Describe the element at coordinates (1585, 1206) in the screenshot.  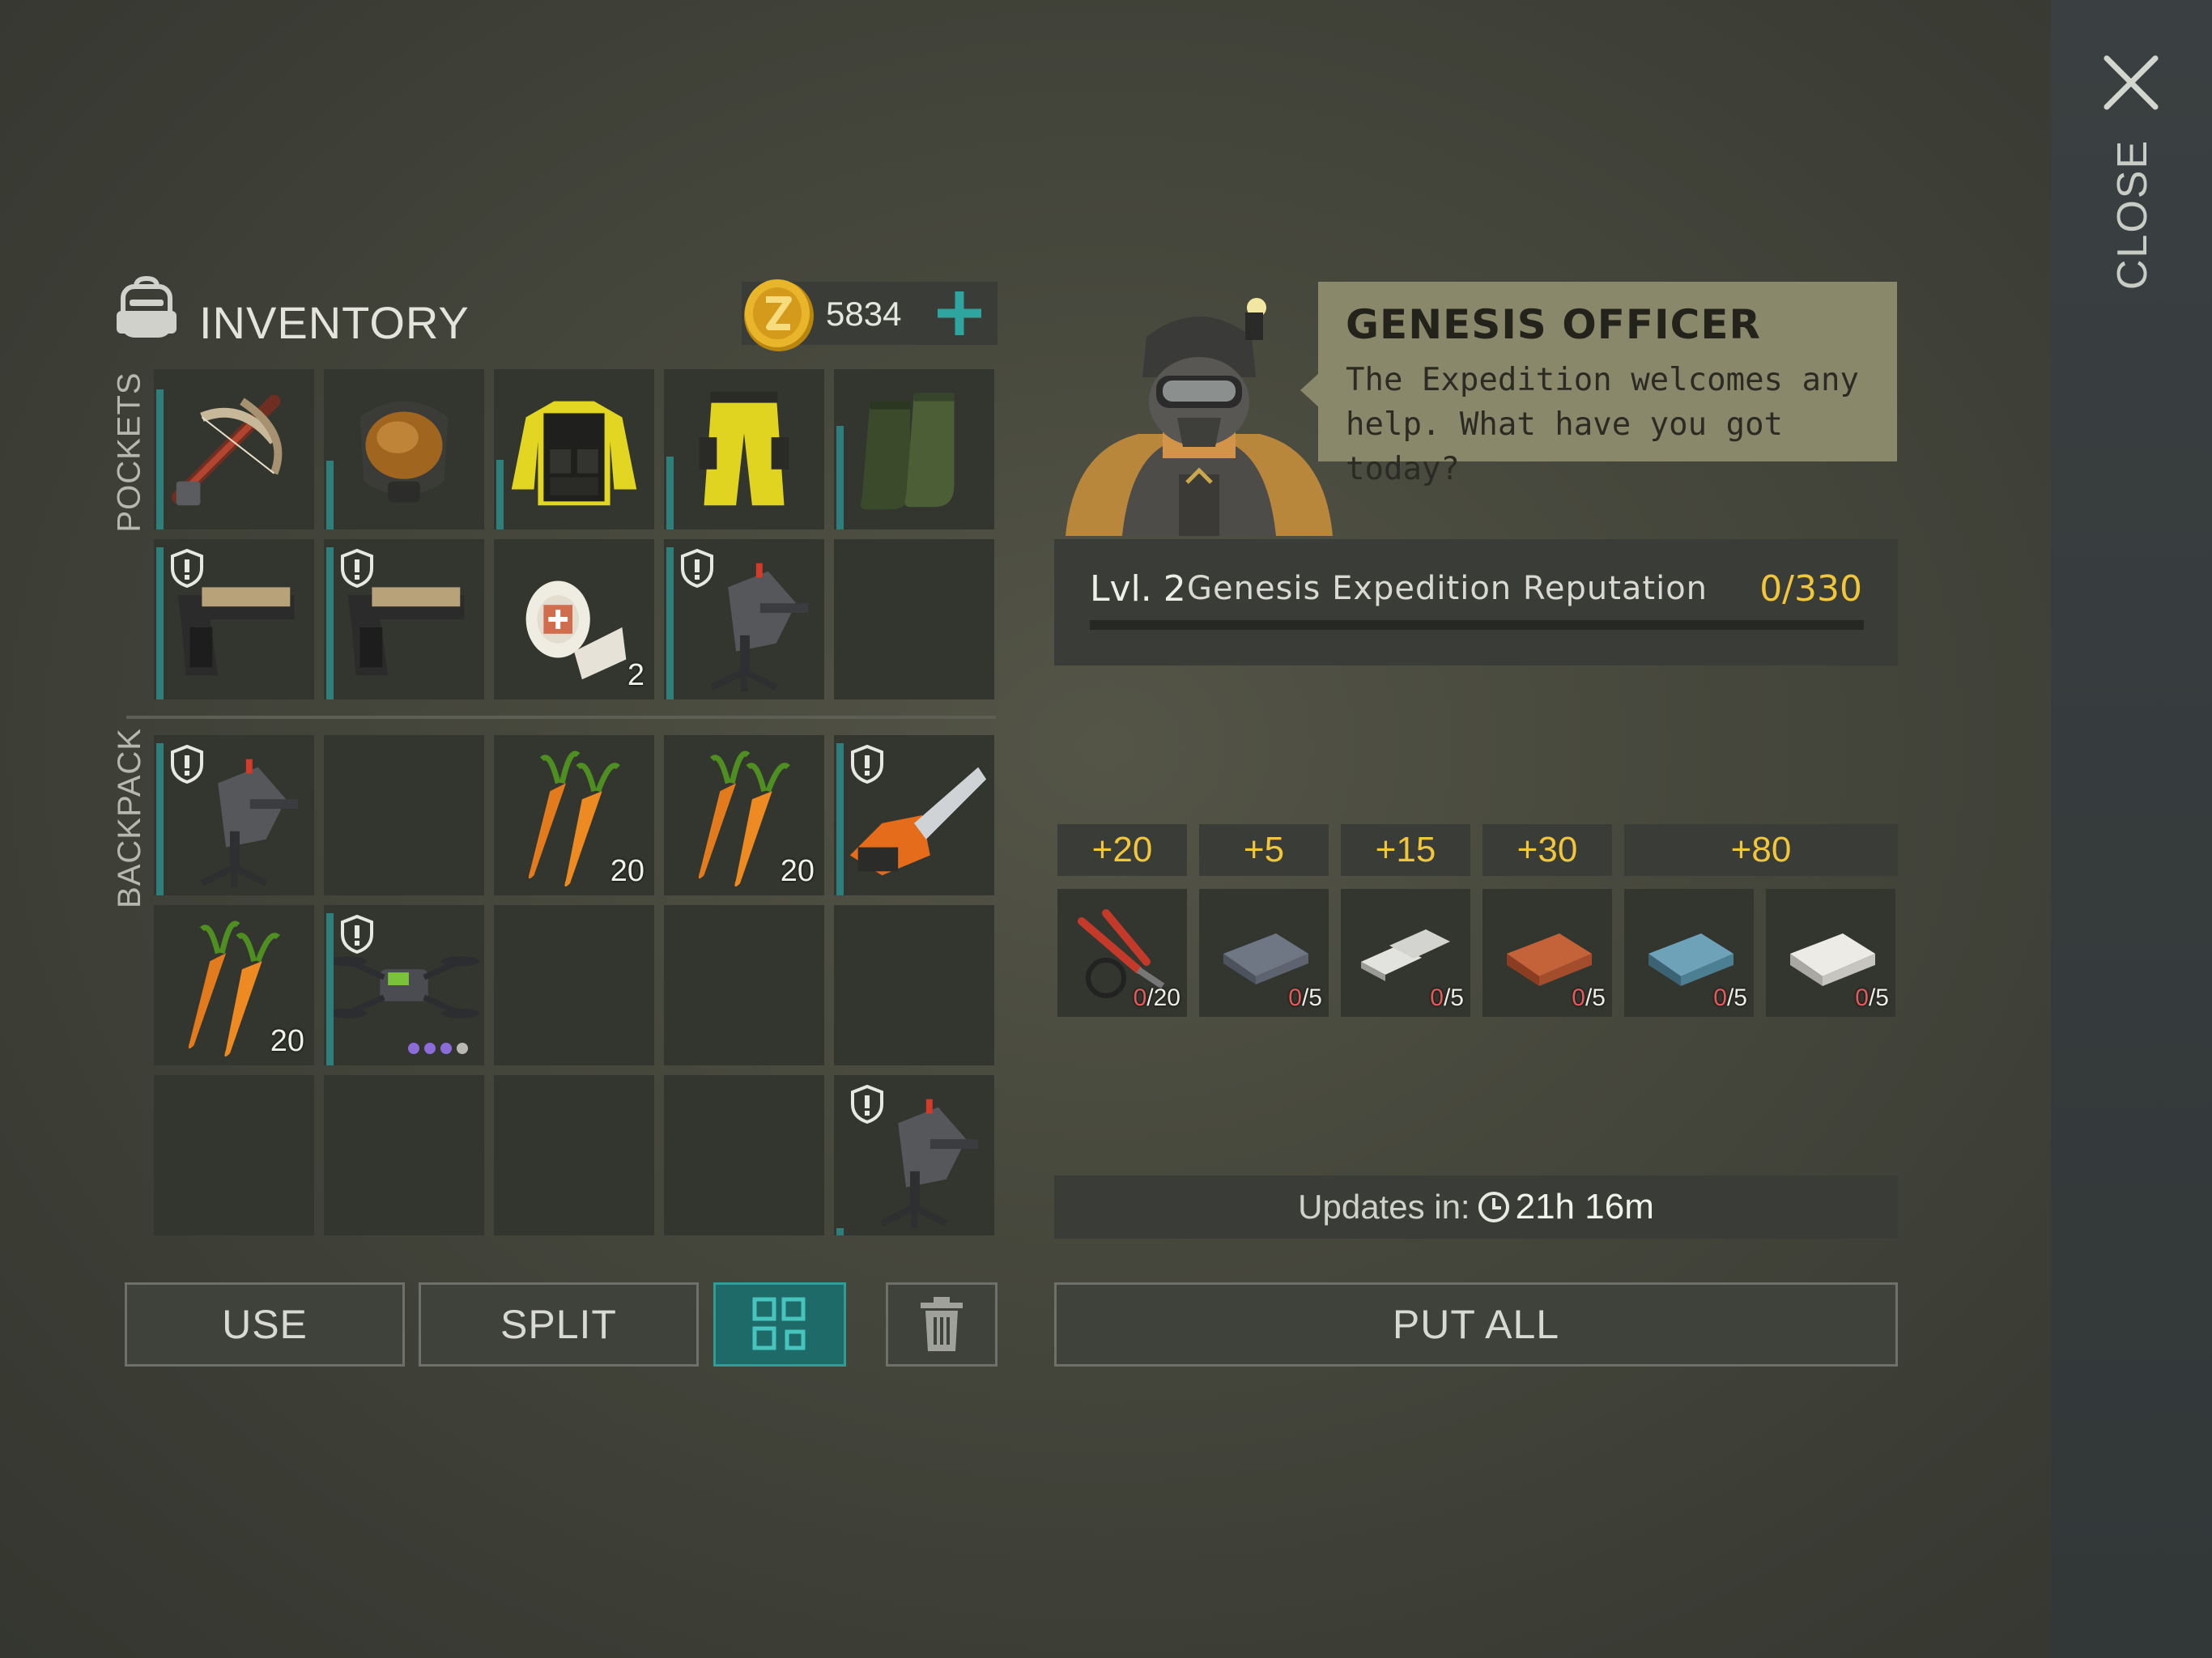
I see `updates-time: 21h 16m` at that location.